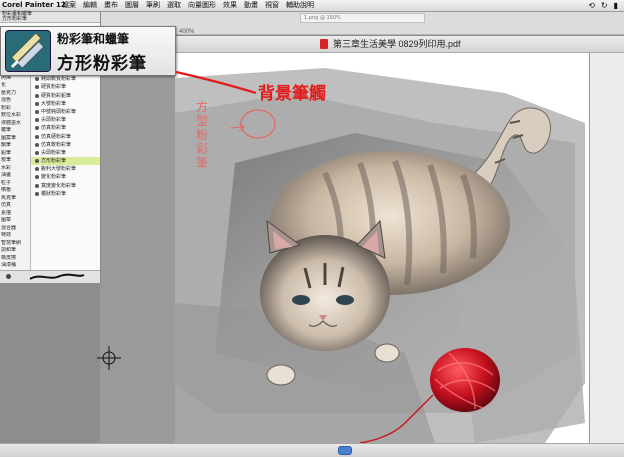 This screenshot has height=457, width=624. I want to click on annotation-arrows, so click(225, 104).